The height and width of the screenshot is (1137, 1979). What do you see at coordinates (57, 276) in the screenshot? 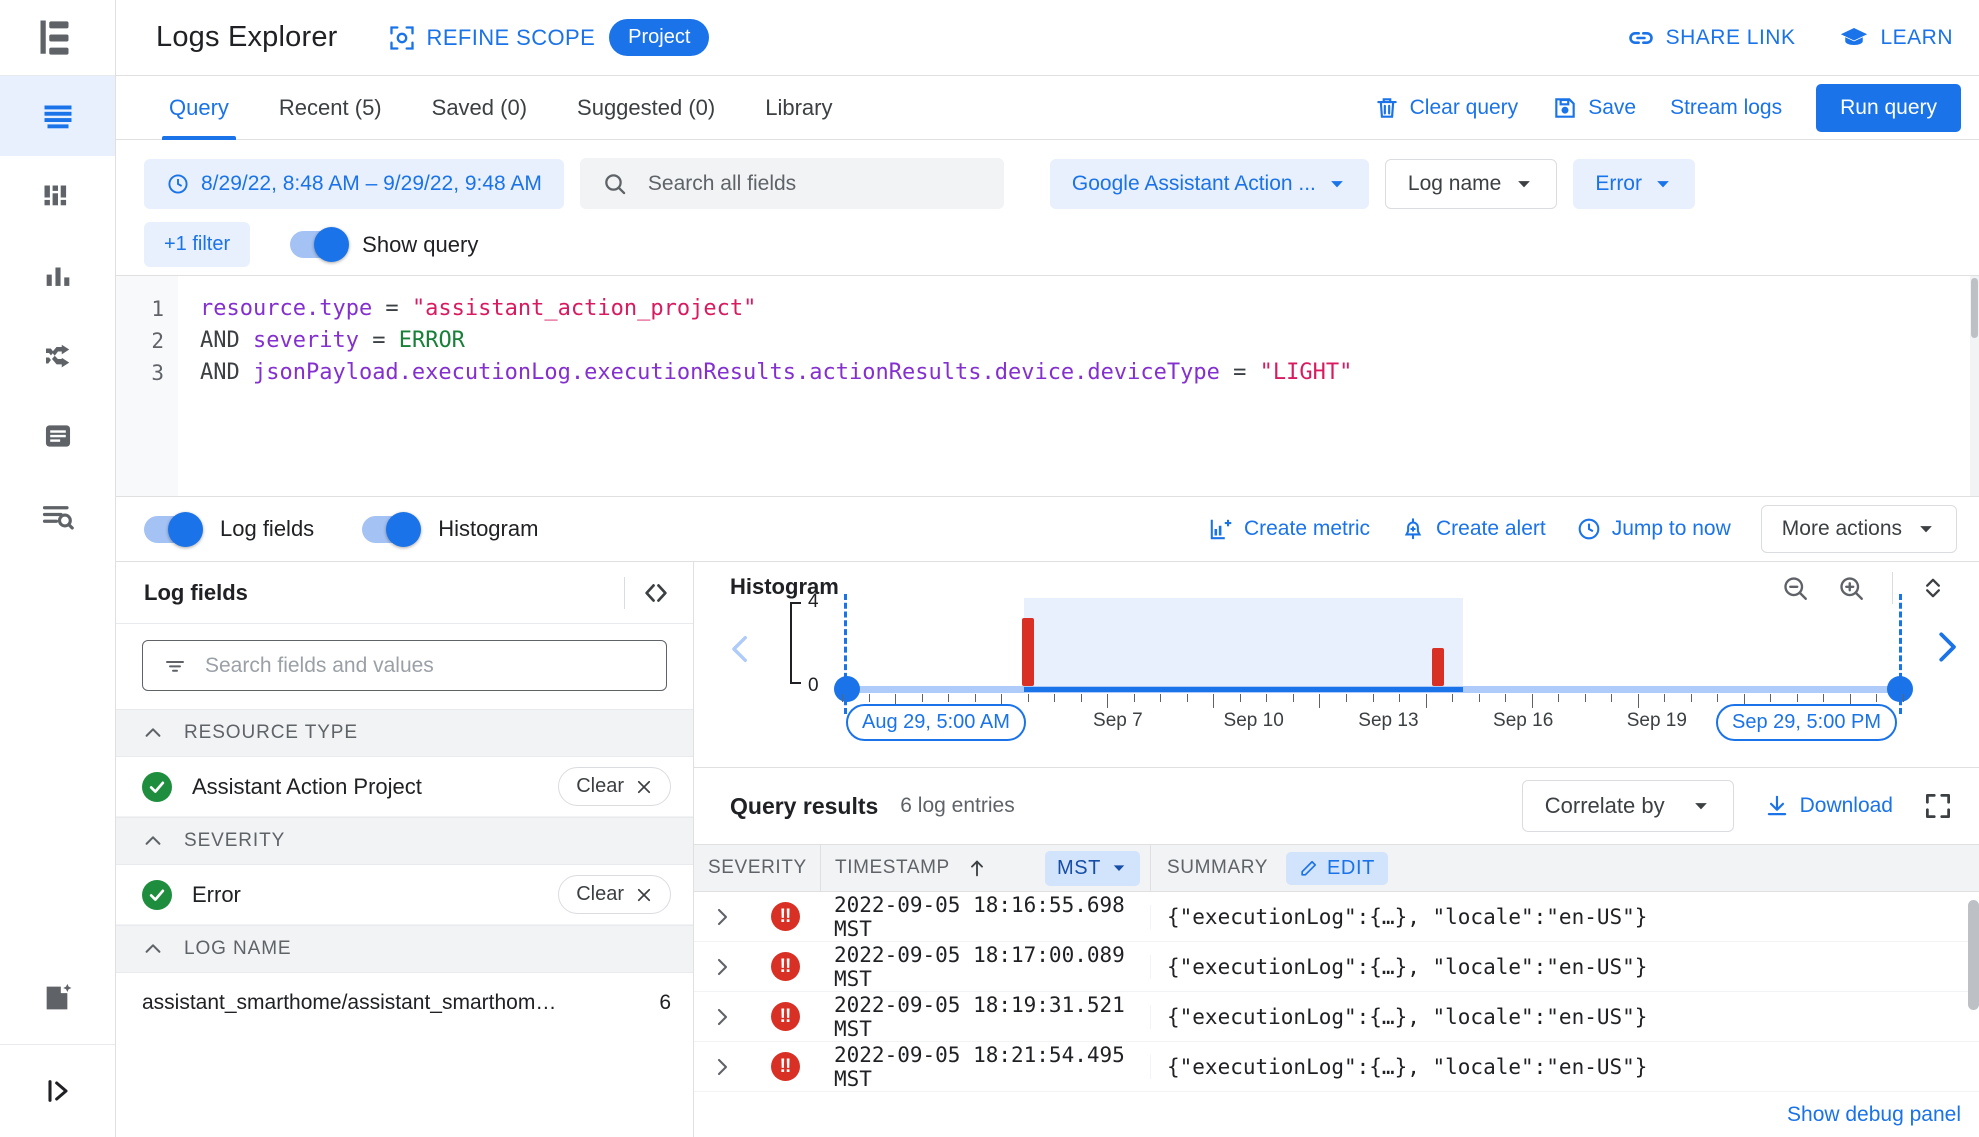
I see `sidebar-item-logs-based-metrics` at bounding box center [57, 276].